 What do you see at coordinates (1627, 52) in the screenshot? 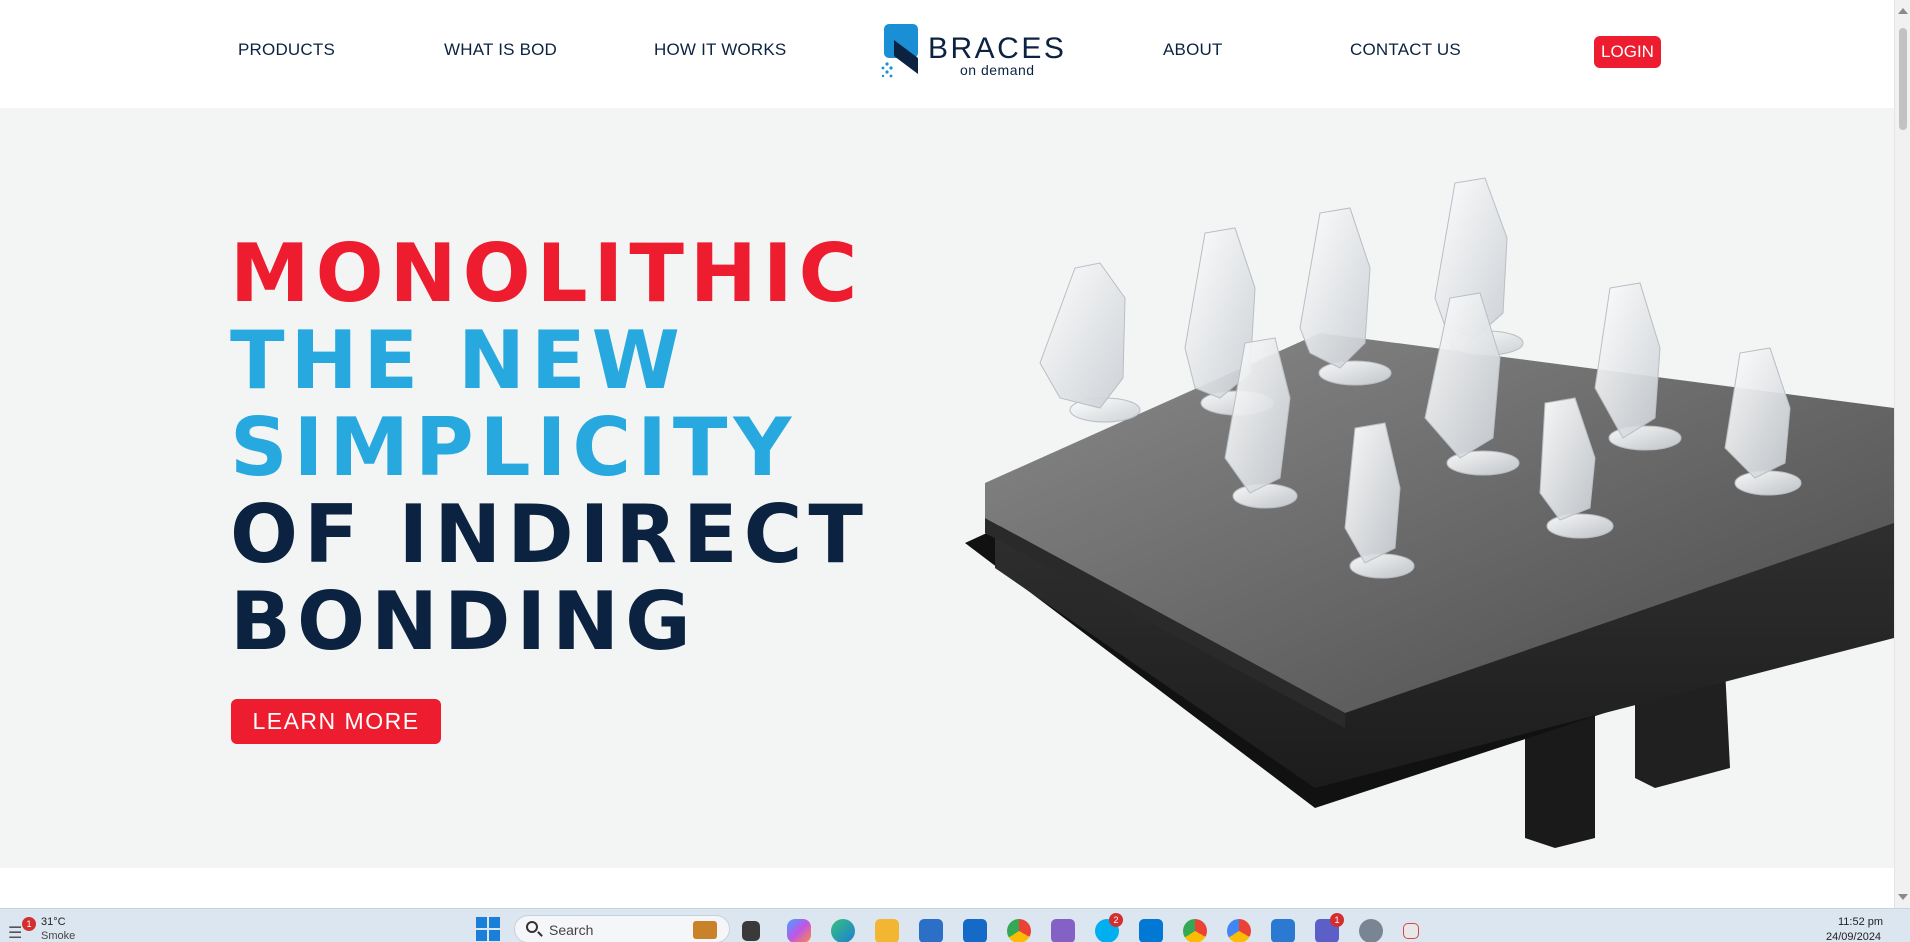
I see `login-button: LOGIN` at bounding box center [1627, 52].